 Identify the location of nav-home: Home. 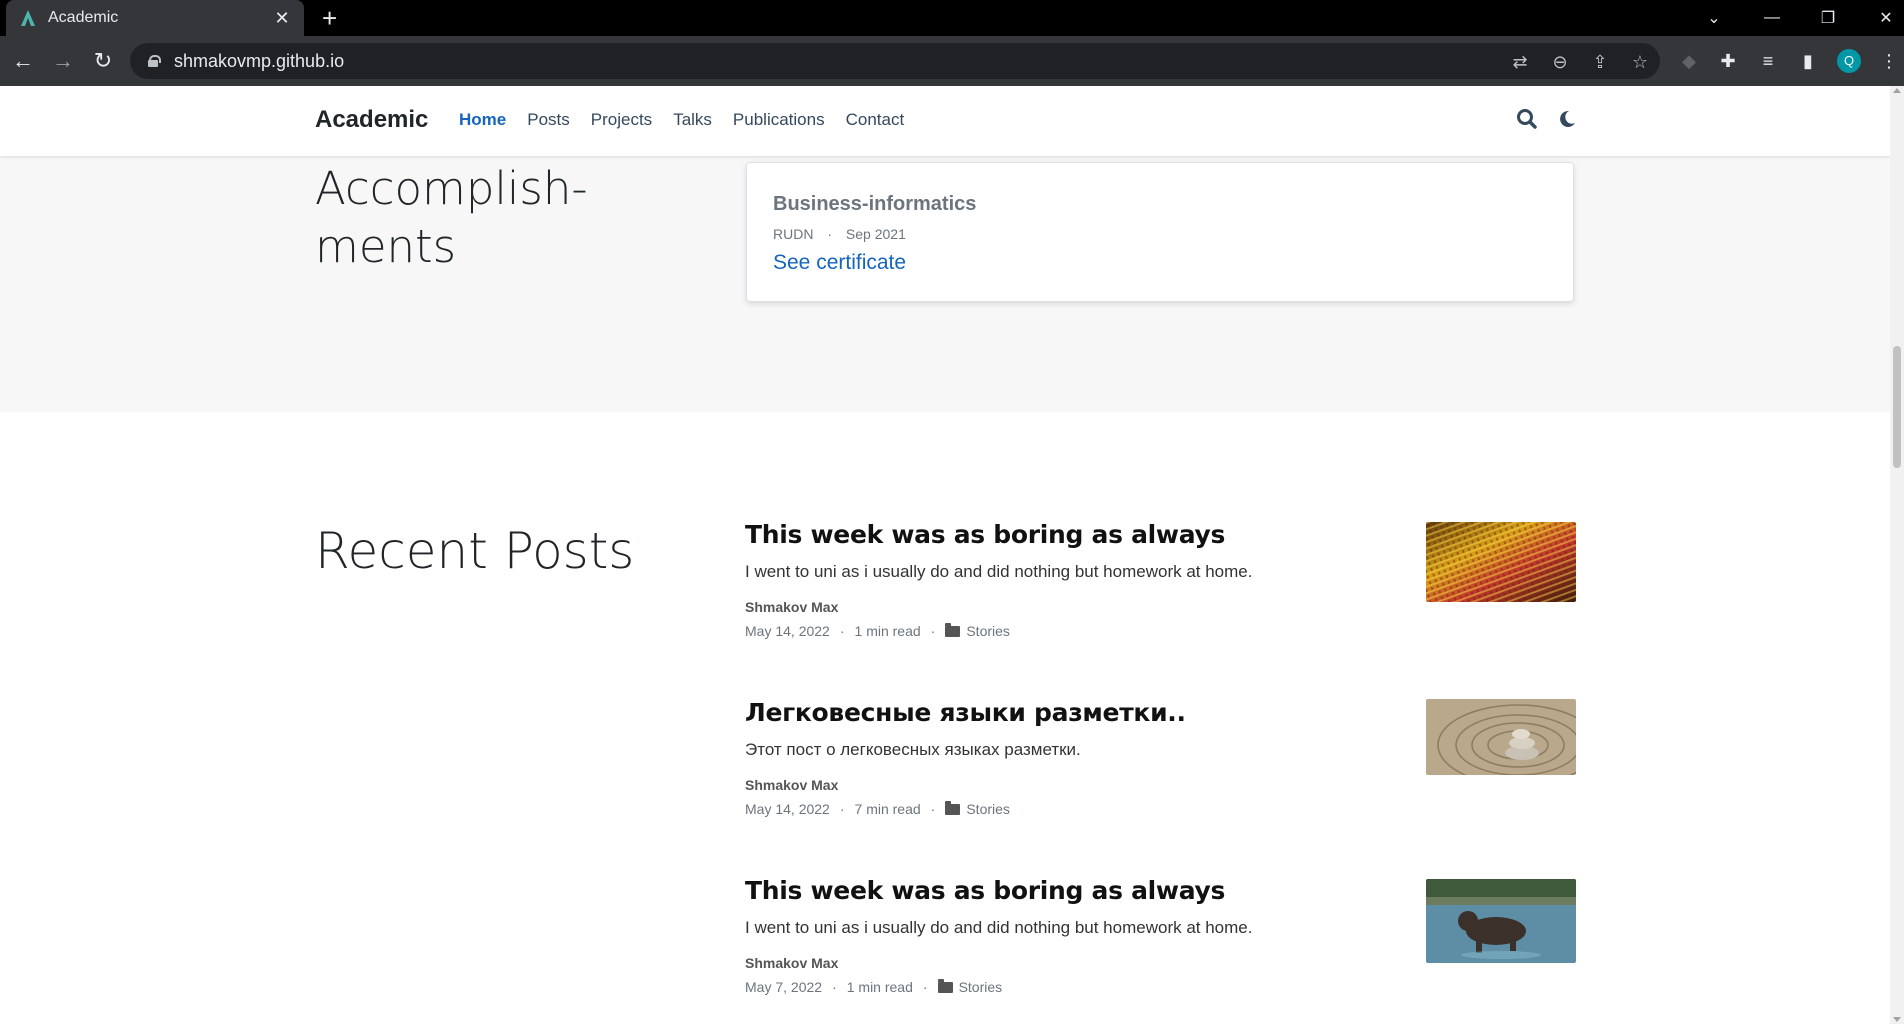
(482, 120).